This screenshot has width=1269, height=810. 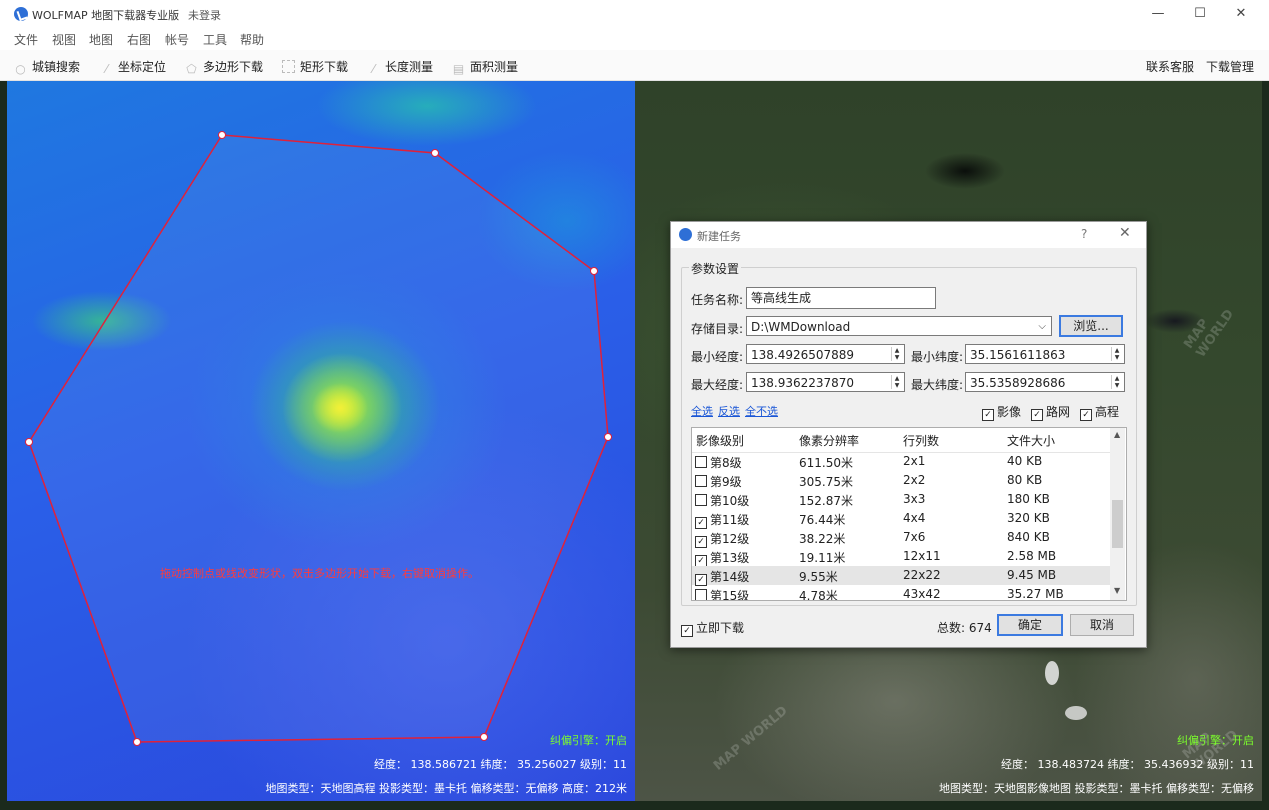 I want to click on col-size: 文件大小, so click(x=1031, y=440).